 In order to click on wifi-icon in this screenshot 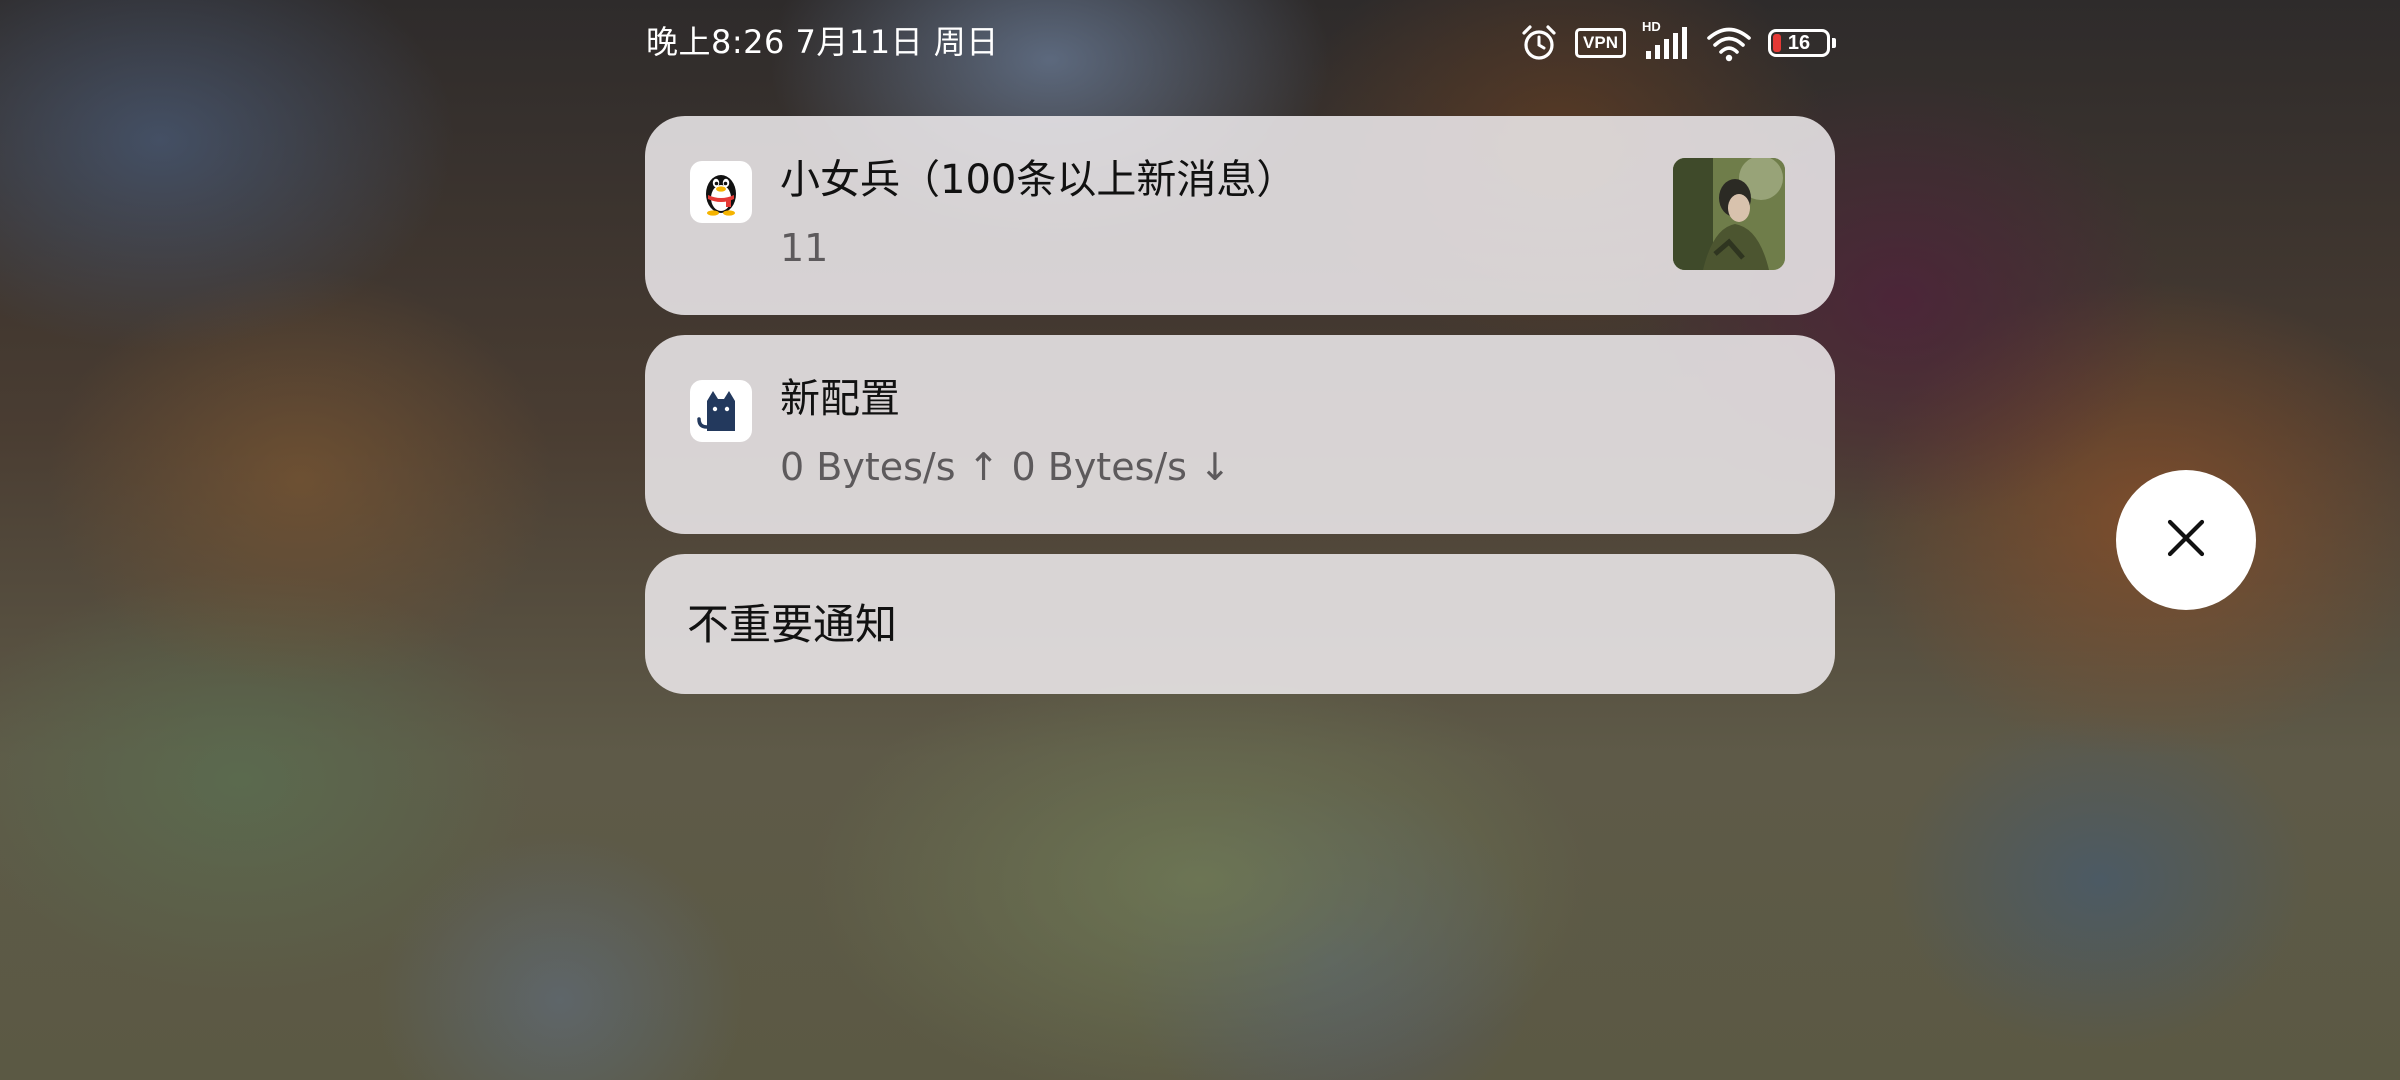, I will do `click(1729, 43)`.